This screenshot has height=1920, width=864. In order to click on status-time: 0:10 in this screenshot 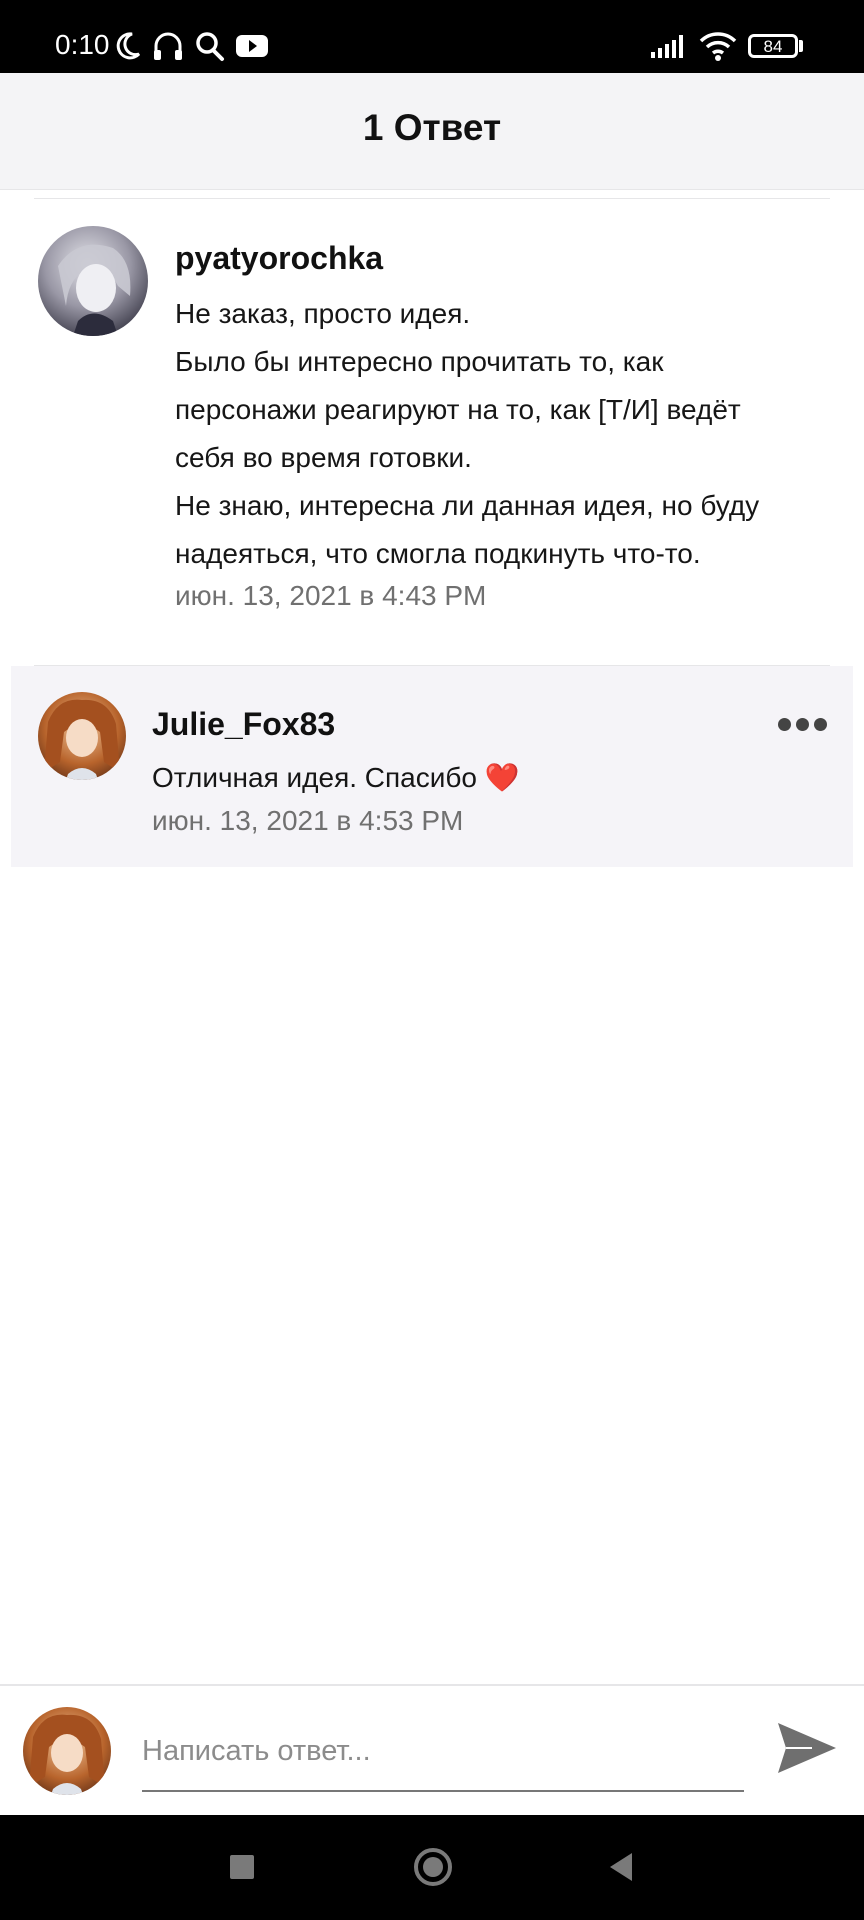, I will do `click(82, 44)`.